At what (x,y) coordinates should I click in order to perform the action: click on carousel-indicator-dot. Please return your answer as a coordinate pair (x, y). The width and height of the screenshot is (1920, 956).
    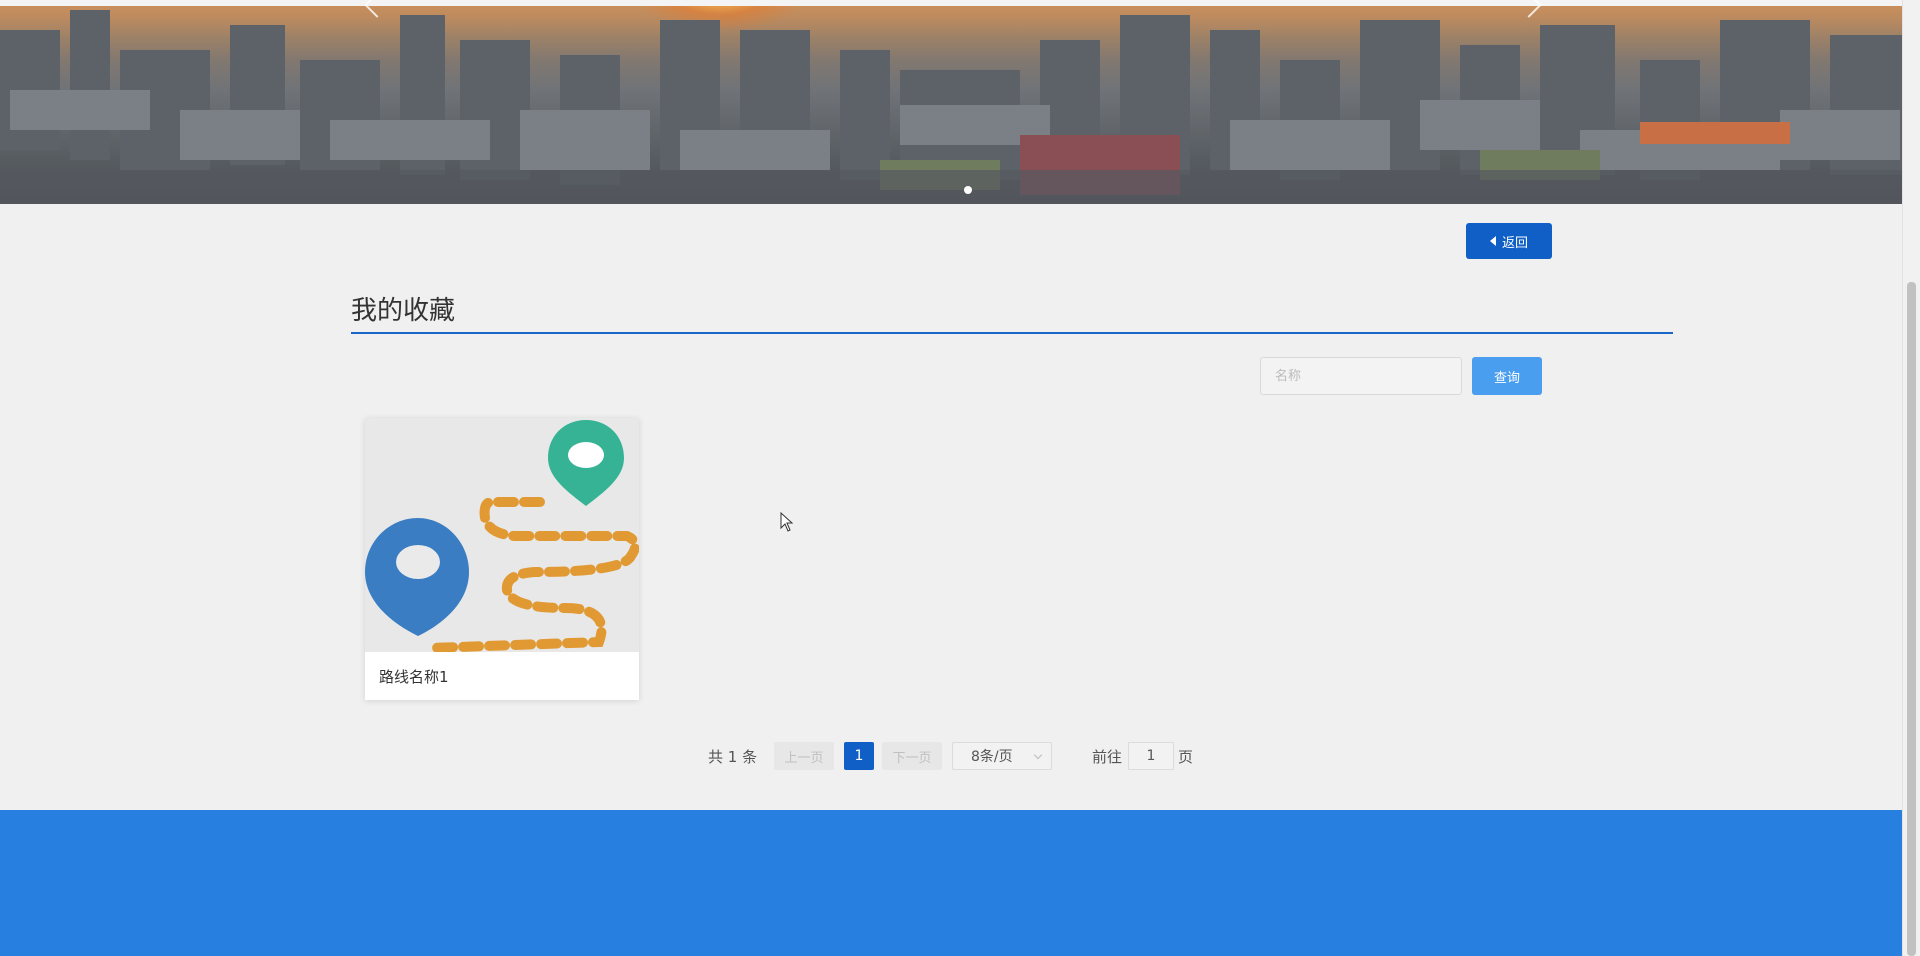
    Looking at the image, I should click on (968, 190).